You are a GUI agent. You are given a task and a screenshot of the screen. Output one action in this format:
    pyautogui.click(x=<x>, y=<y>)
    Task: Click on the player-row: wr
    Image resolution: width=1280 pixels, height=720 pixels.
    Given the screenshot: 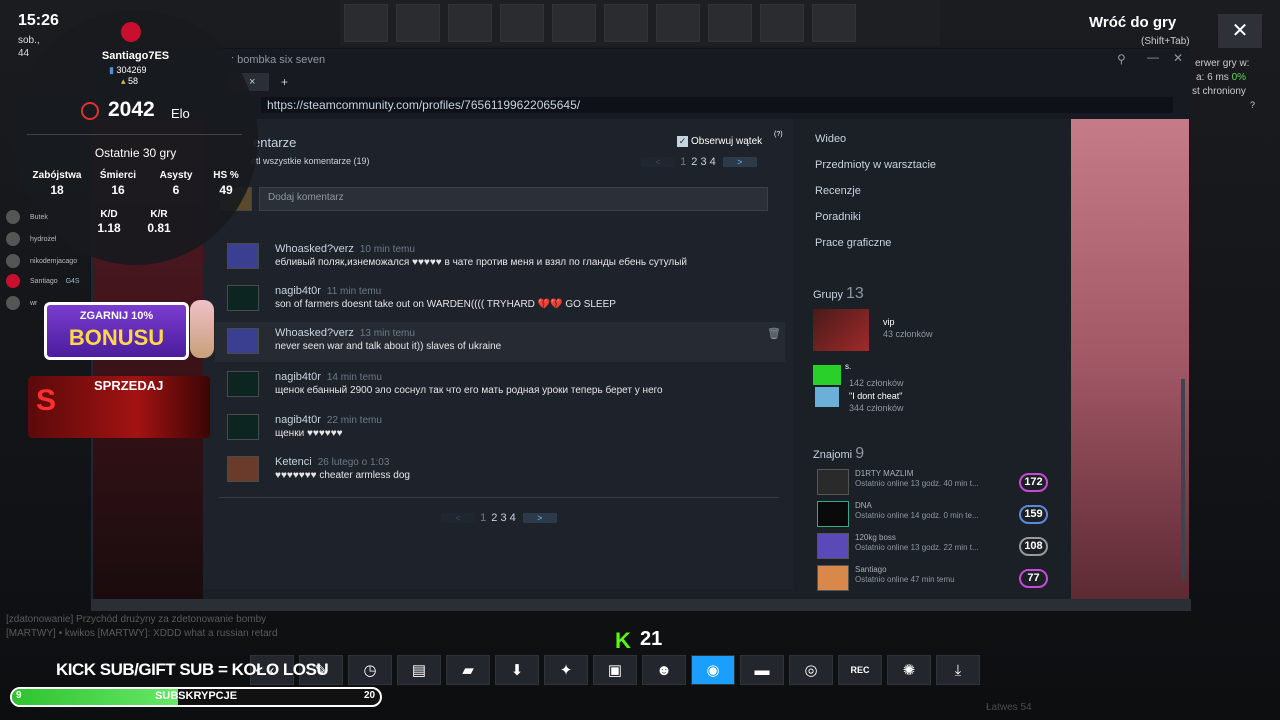 What is the action you would take?
    pyautogui.click(x=21, y=303)
    